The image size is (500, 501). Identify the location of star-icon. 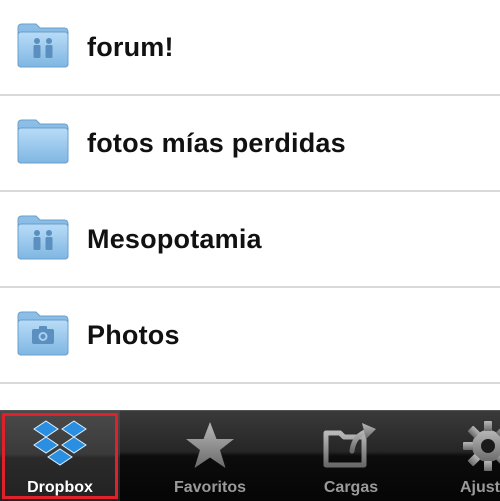
(210, 445).